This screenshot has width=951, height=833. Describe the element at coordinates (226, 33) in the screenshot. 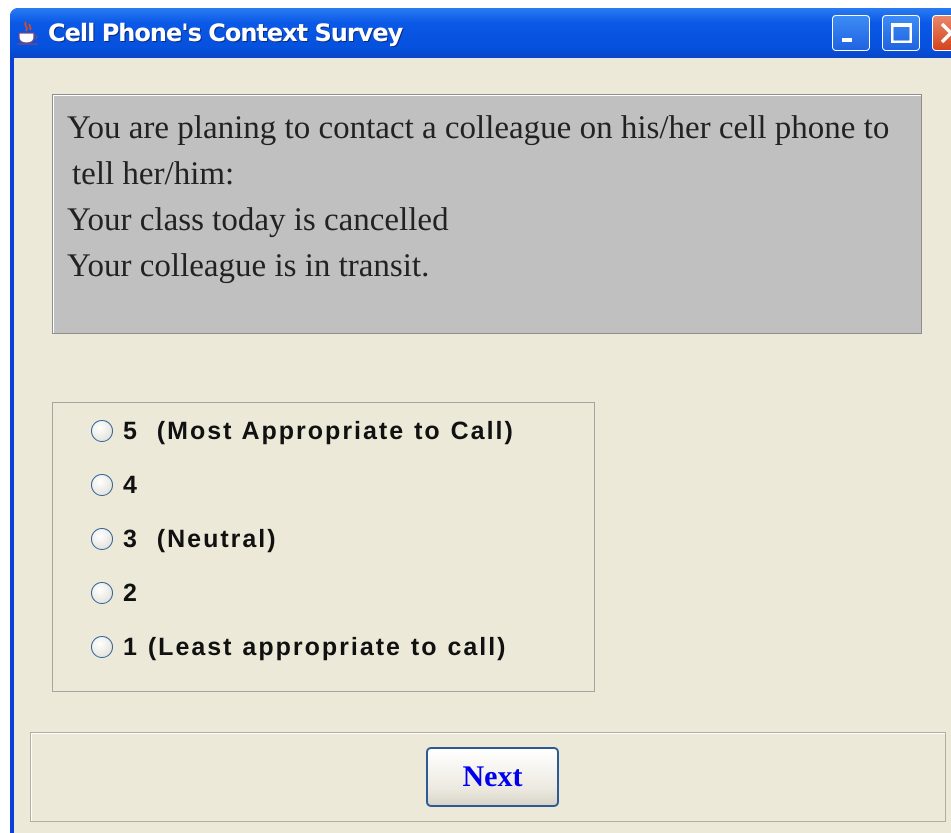

I see `window-title: Cell Phone's Context Survey` at that location.